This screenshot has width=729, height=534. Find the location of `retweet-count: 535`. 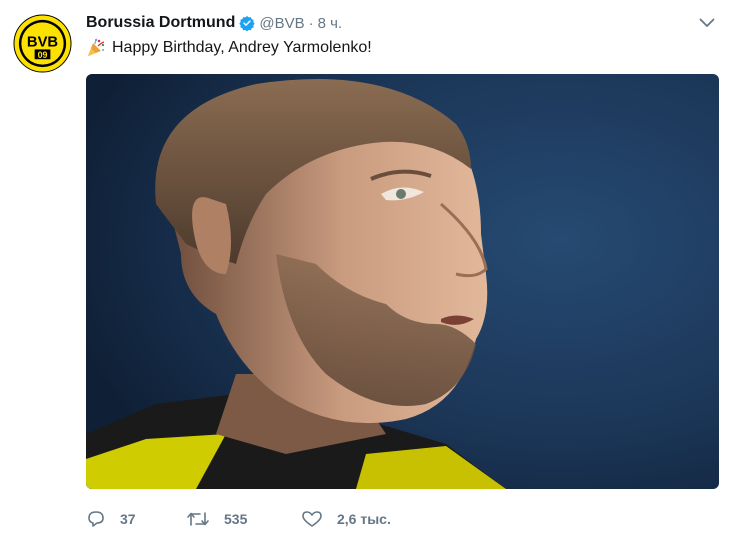

retweet-count: 535 is located at coordinates (236, 519).